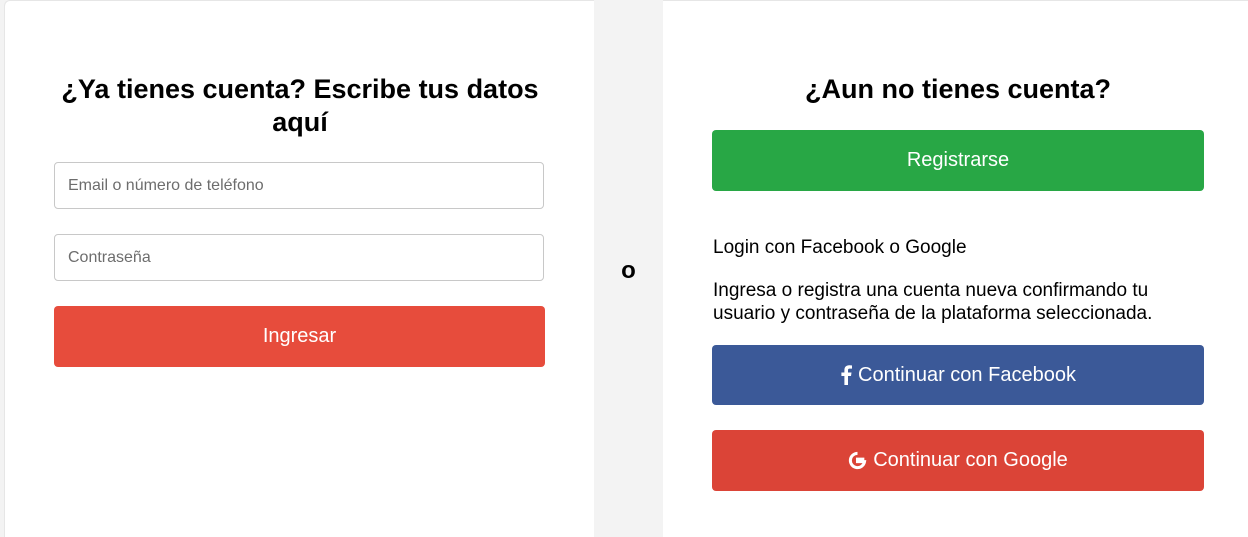 The width and height of the screenshot is (1248, 537). What do you see at coordinates (299, 185) in the screenshot?
I see `email-field` at bounding box center [299, 185].